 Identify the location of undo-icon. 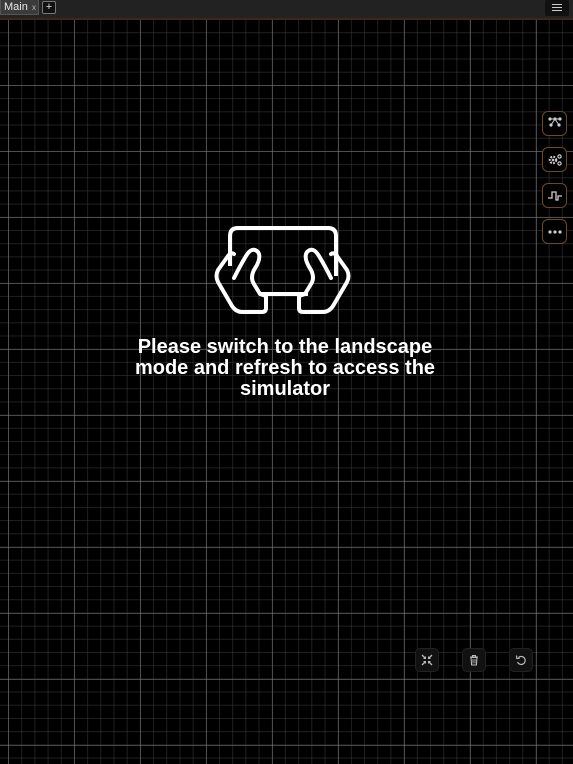
(520, 660).